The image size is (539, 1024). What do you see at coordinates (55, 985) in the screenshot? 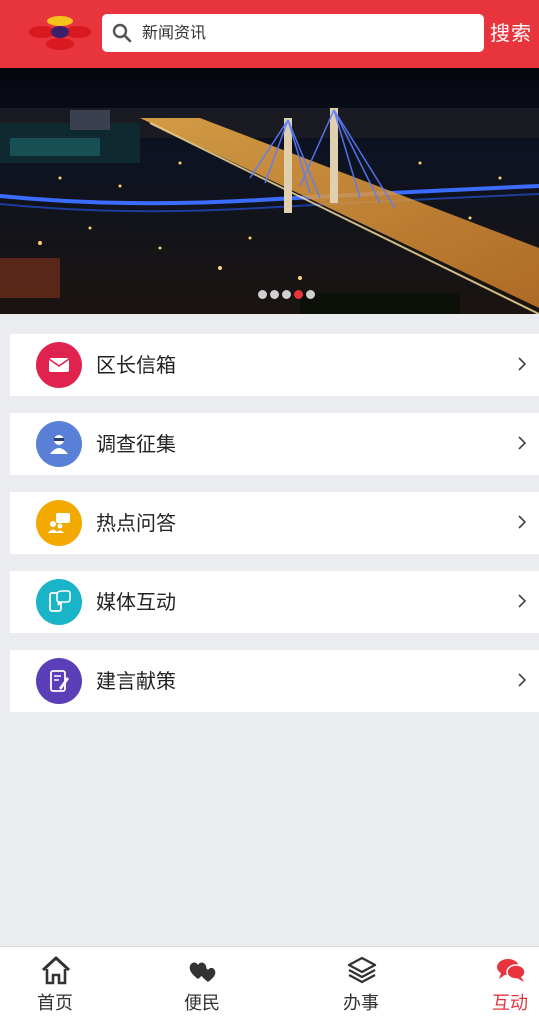
I see `tab-home: 首页` at bounding box center [55, 985].